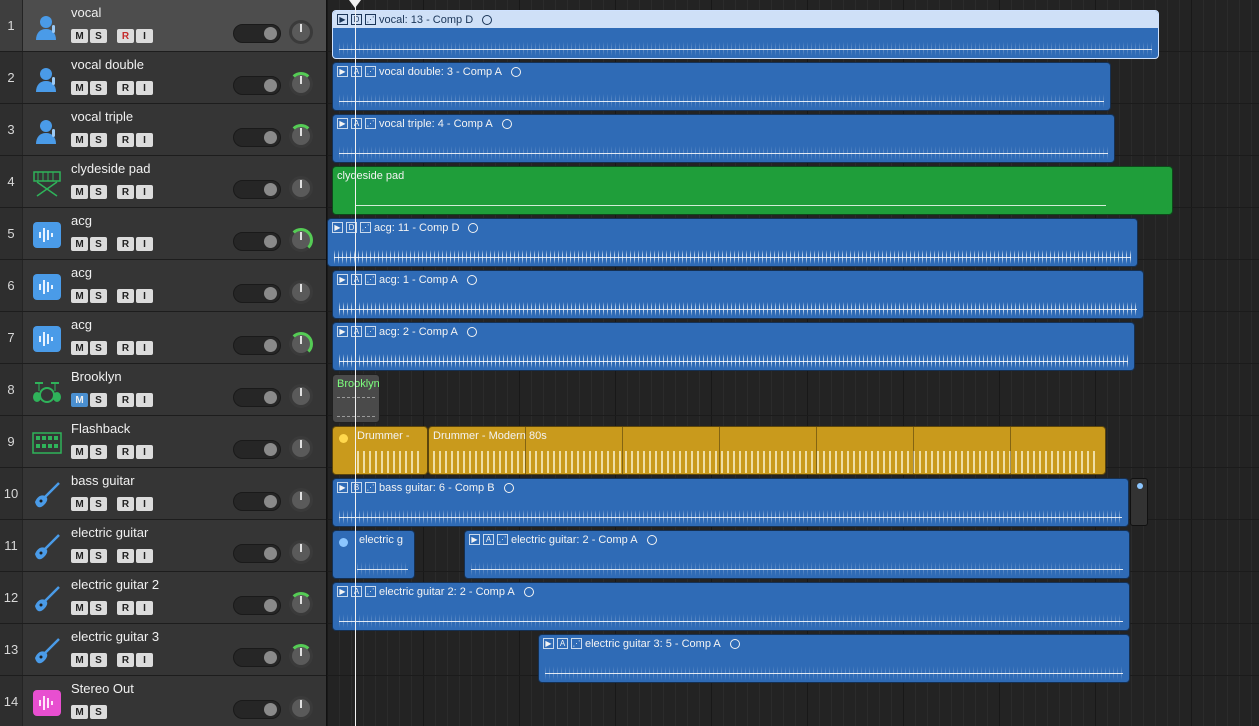  What do you see at coordinates (793, 289) in the screenshot?
I see `track-lane-6: ▶ A ⋰ acg: 1 - Comp A` at bounding box center [793, 289].